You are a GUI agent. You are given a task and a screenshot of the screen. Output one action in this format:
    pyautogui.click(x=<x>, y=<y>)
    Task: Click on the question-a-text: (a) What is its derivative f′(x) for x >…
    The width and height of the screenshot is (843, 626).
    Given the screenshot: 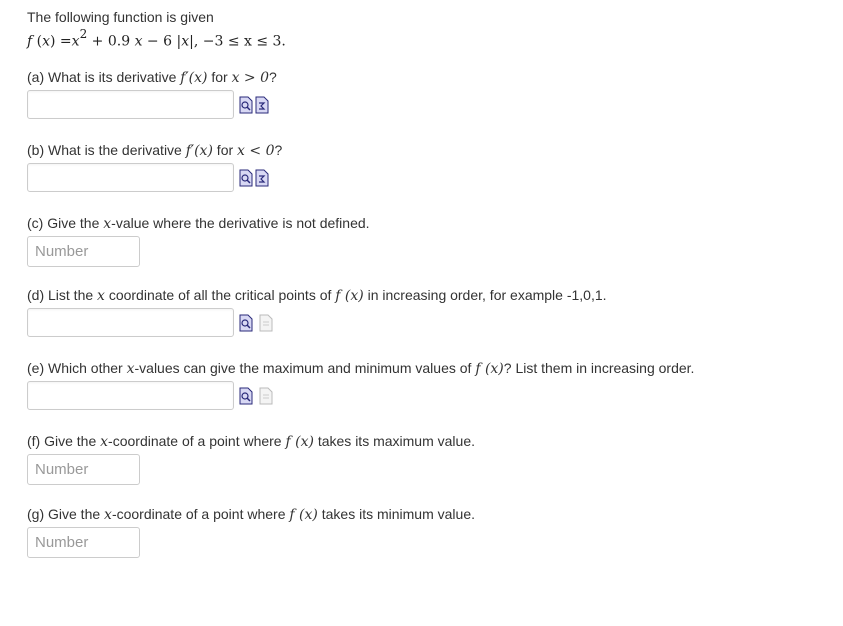 What is the action you would take?
    pyautogui.click(x=152, y=77)
    